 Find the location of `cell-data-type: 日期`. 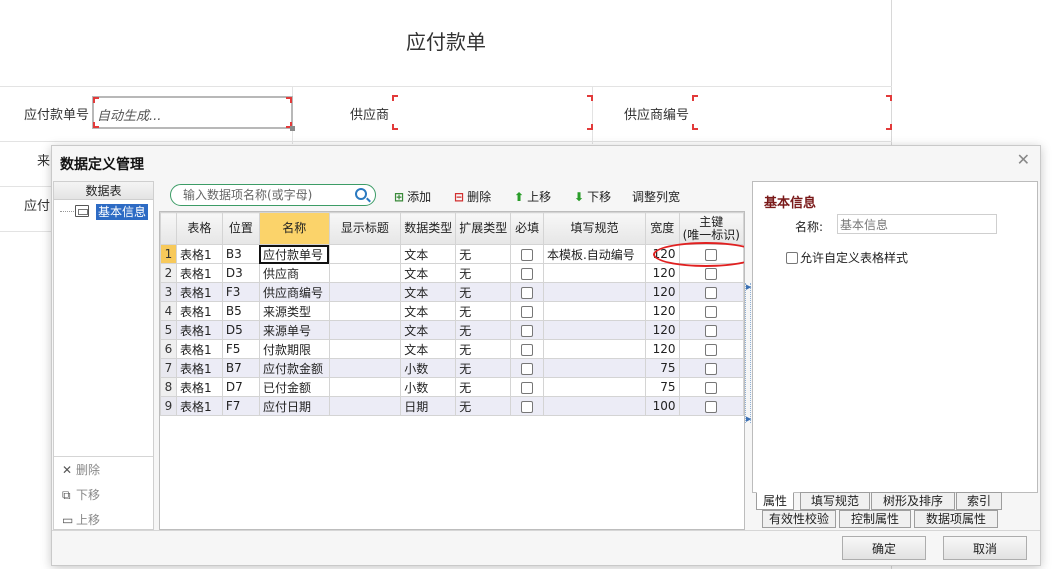

cell-data-type: 日期 is located at coordinates (428, 406).